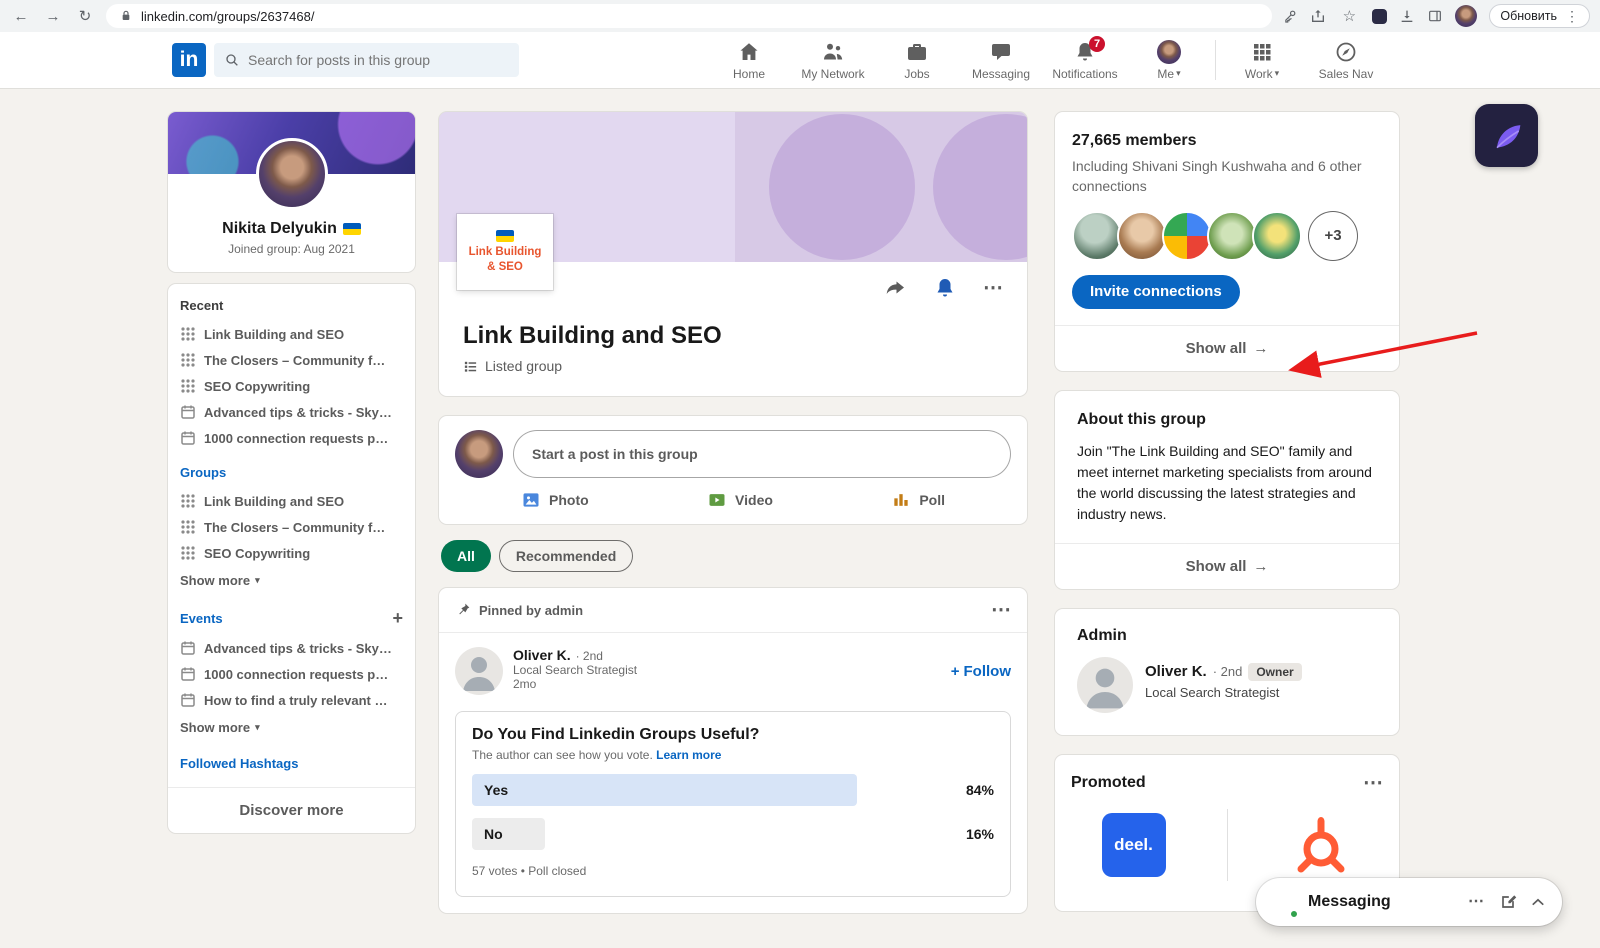 The width and height of the screenshot is (1600, 948). Describe the element at coordinates (1407, 16) in the screenshot. I see `download-icon` at that location.